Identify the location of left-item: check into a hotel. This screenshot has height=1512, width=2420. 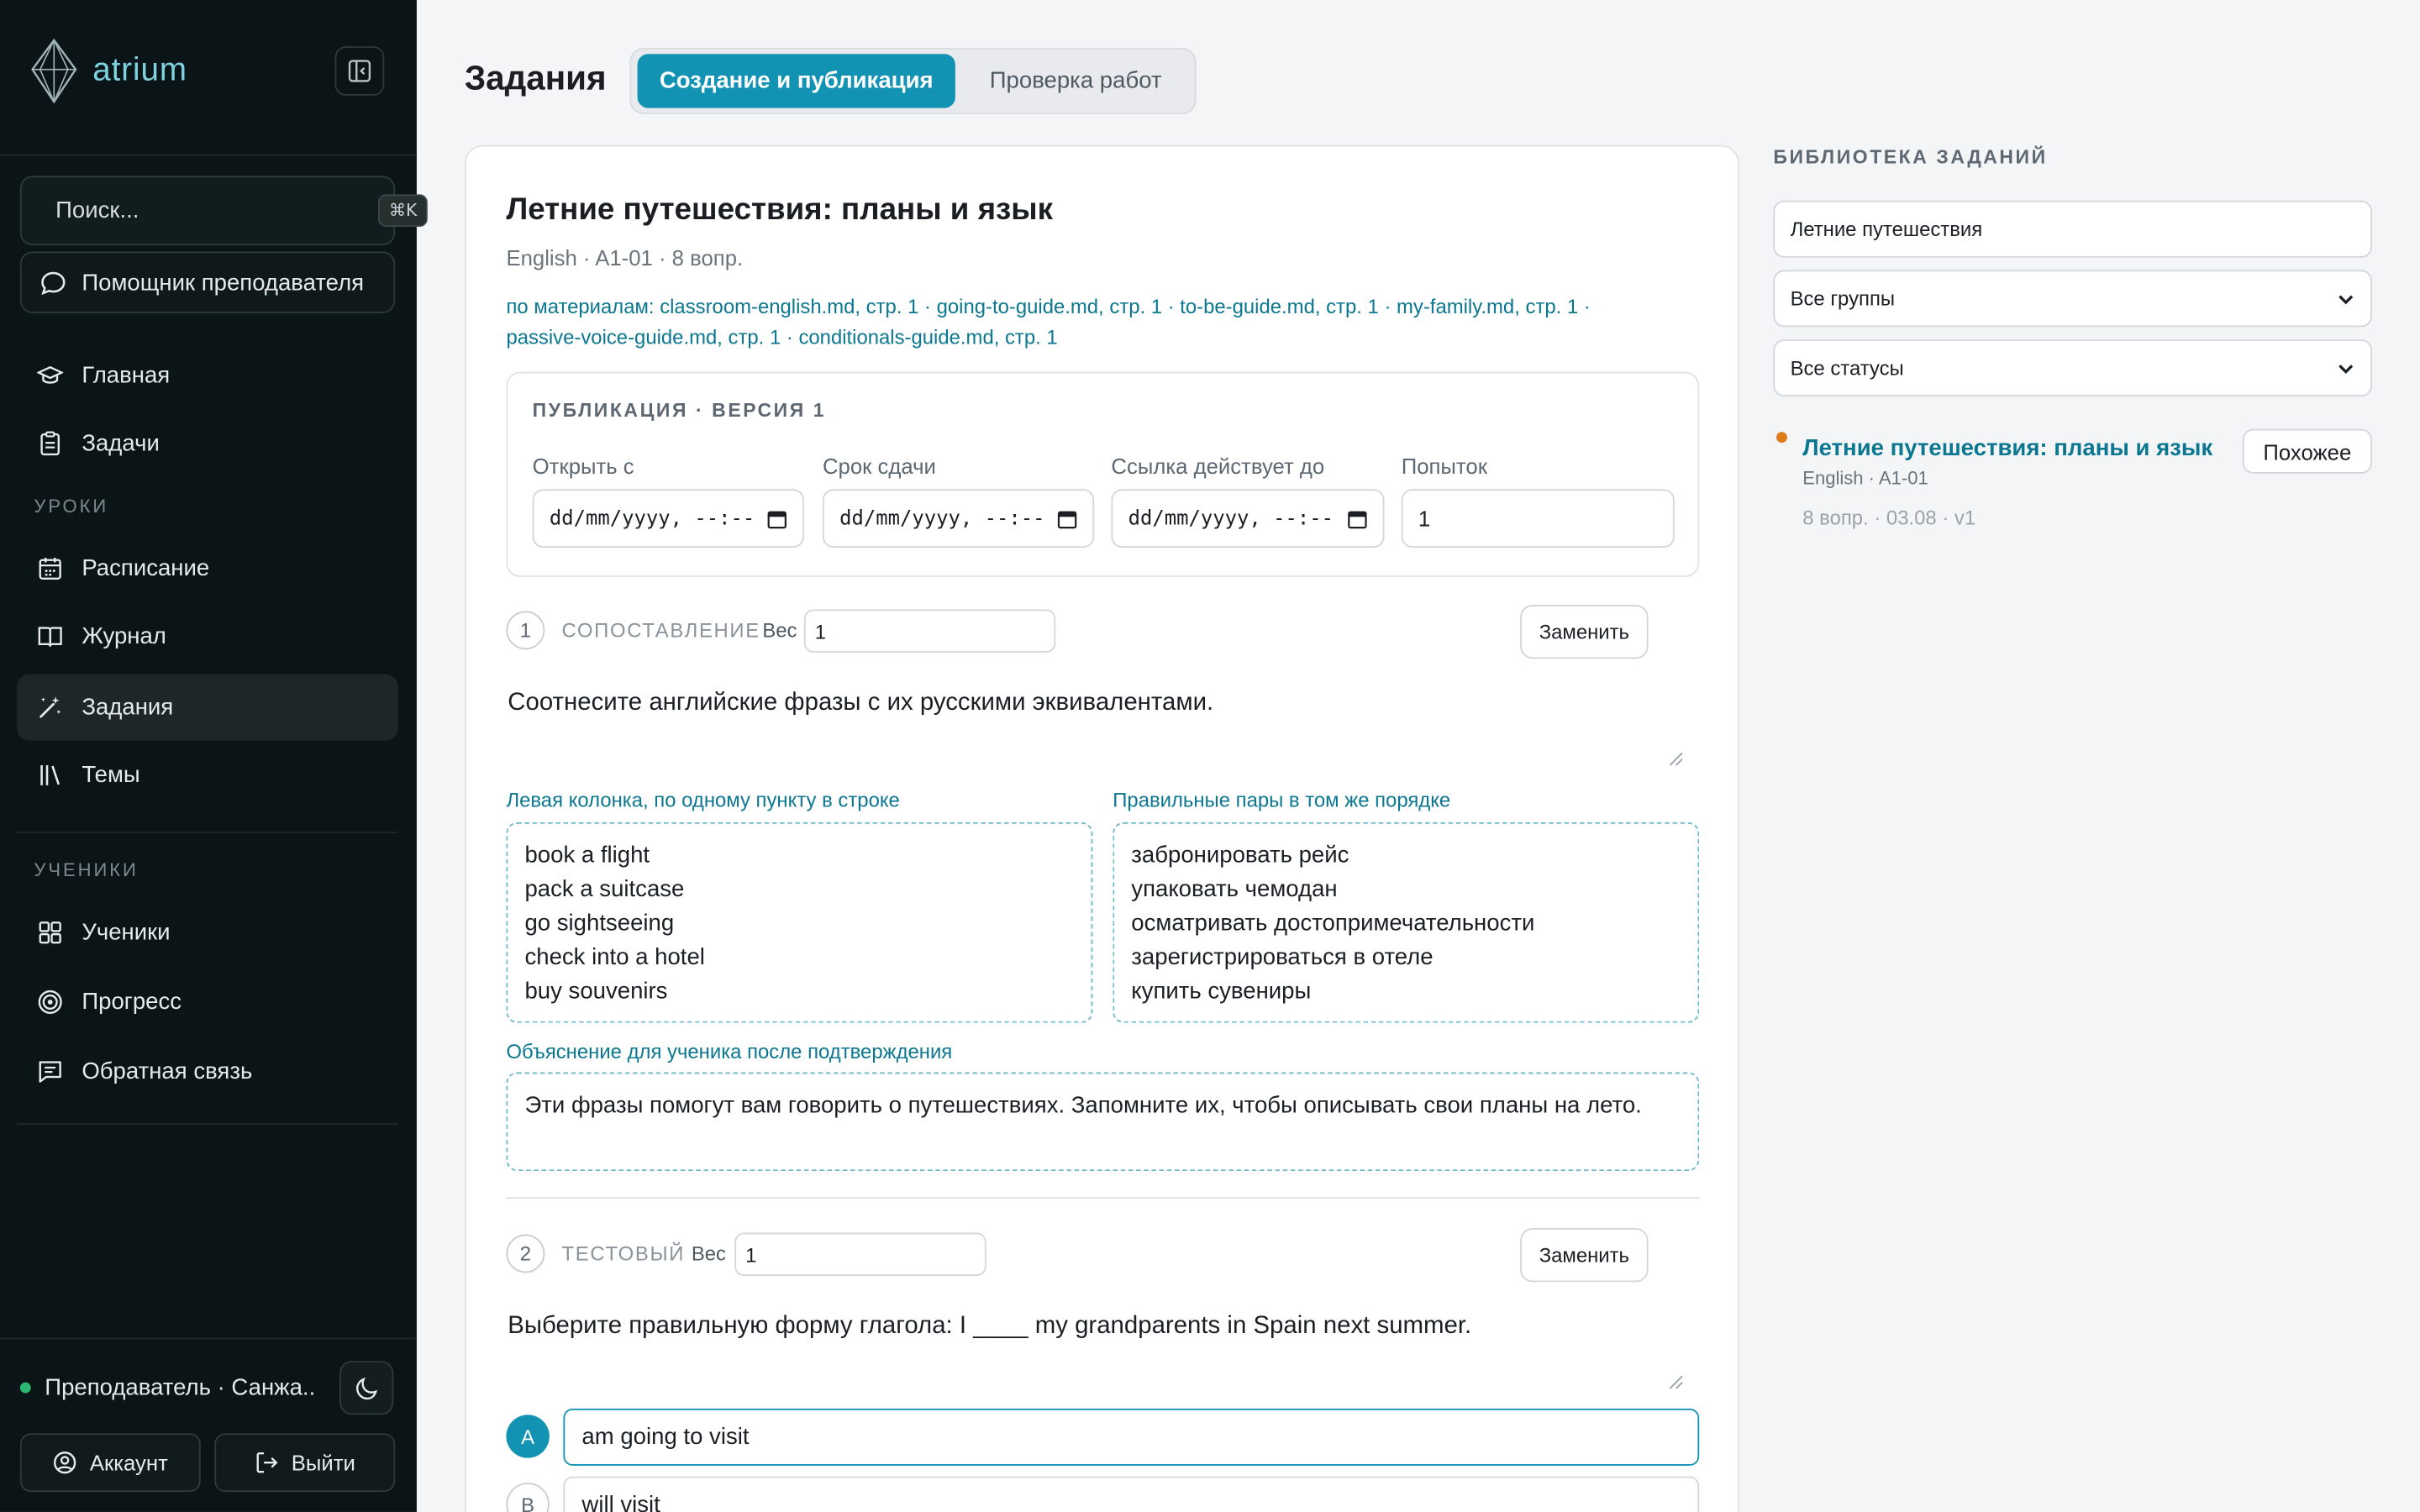
(614, 957).